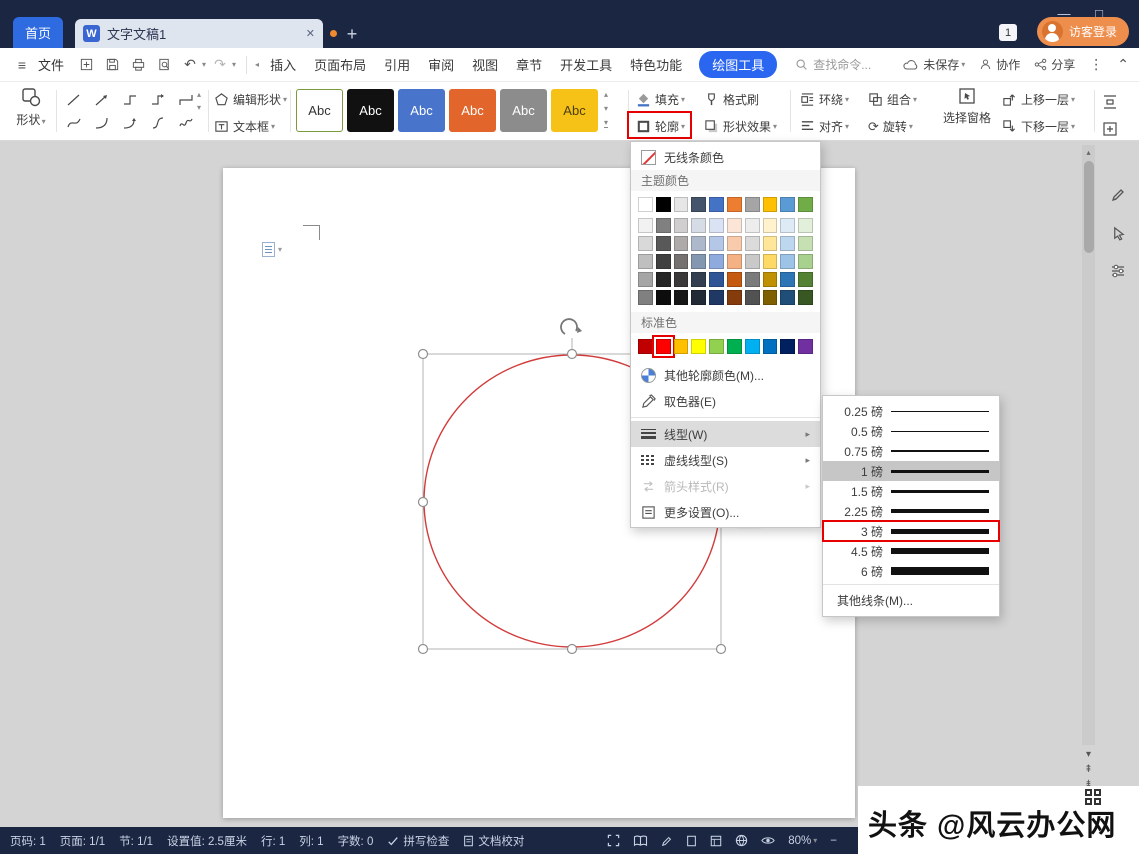 The width and height of the screenshot is (1139, 854). Describe the element at coordinates (283, 65) in the screenshot. I see `menu-tab: 插入` at that location.